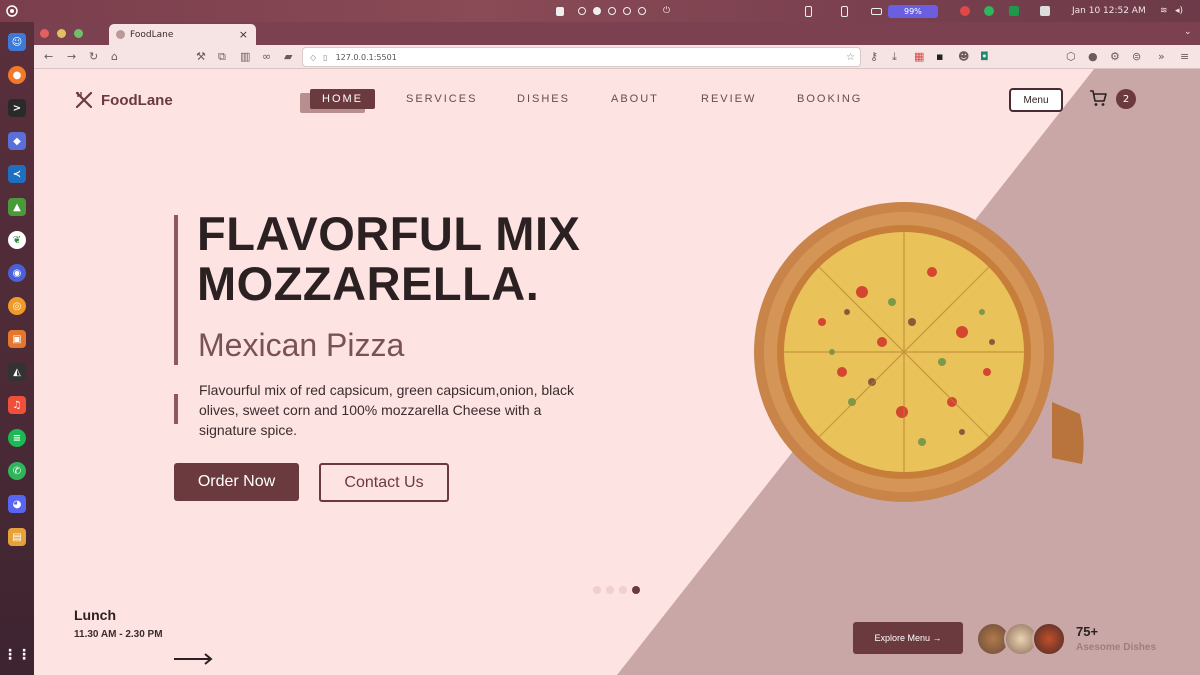 The width and height of the screenshot is (1200, 675). What do you see at coordinates (17, 42) in the screenshot?
I see `finder-icon: ☺` at bounding box center [17, 42].